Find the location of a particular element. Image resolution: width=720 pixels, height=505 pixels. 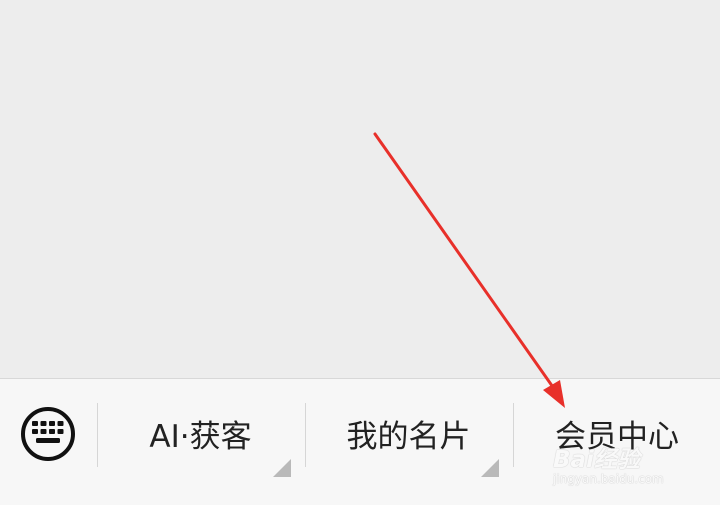

keyboard-toggle-button is located at coordinates (48, 434).